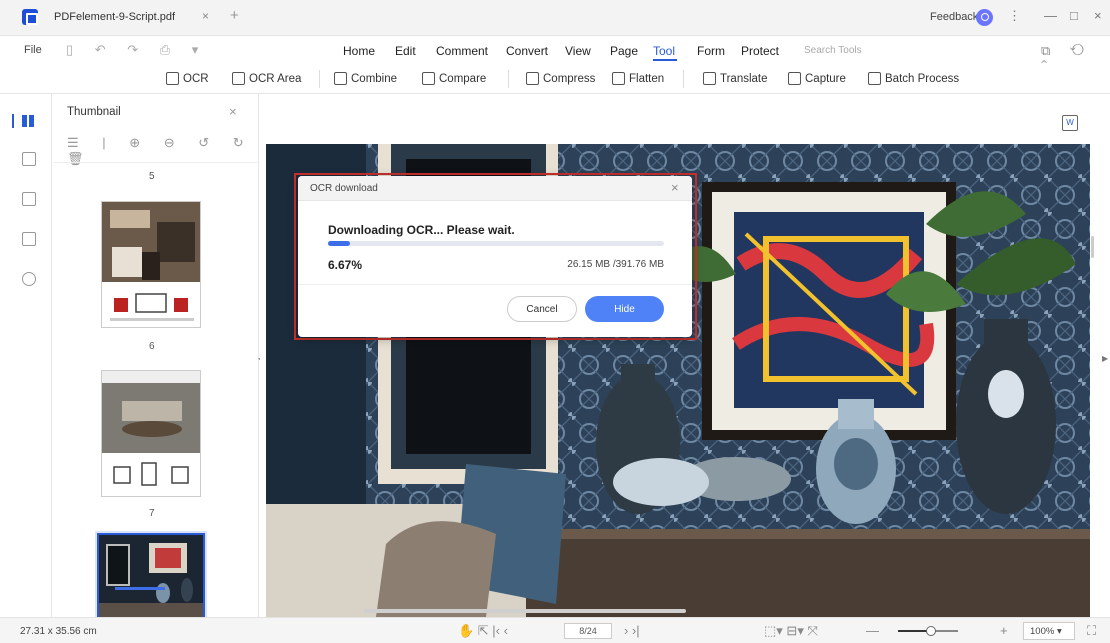 The width and height of the screenshot is (1110, 643). I want to click on page-number-6: 6, so click(152, 346).